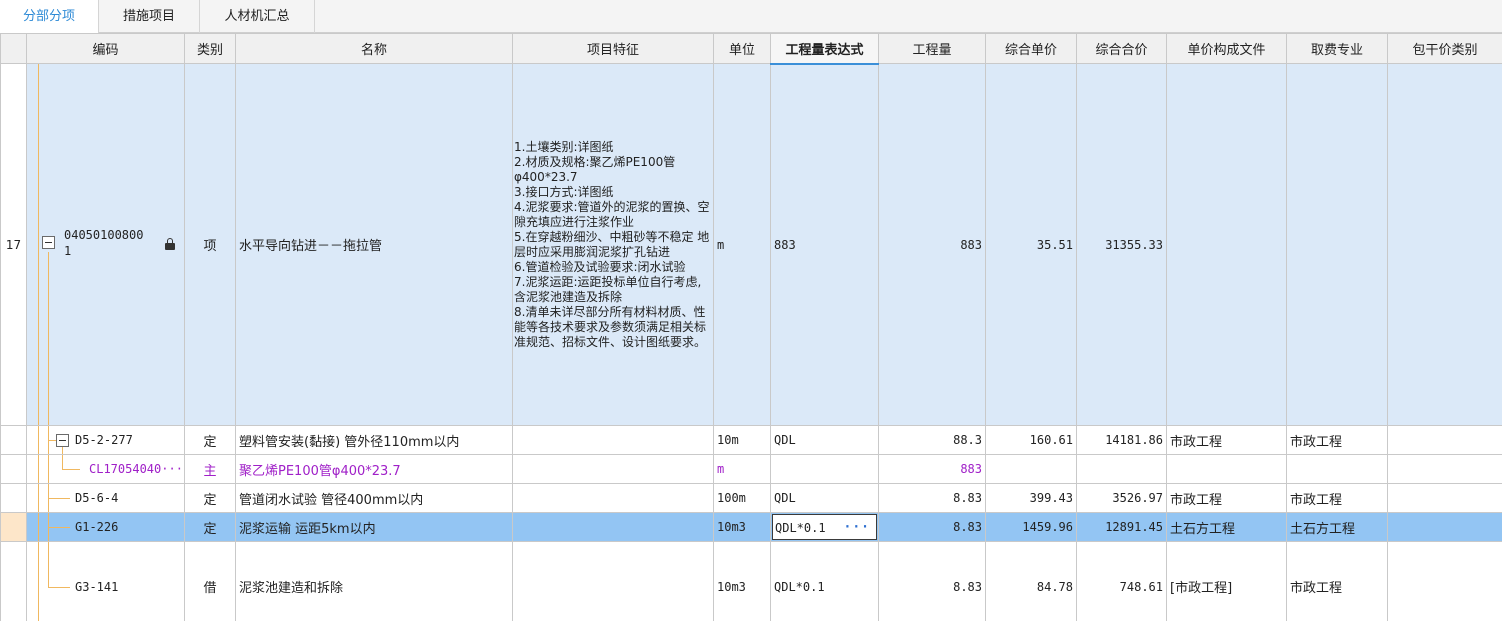  Describe the element at coordinates (857, 528) in the screenshot. I see `ellipsis-icon: ···` at that location.